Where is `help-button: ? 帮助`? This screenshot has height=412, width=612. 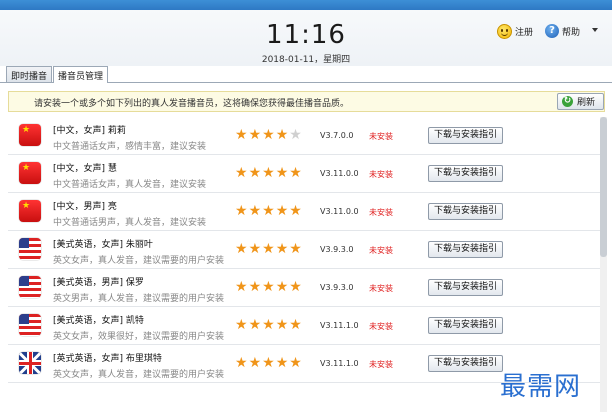
help-button: ? 帮助 is located at coordinates (562, 31).